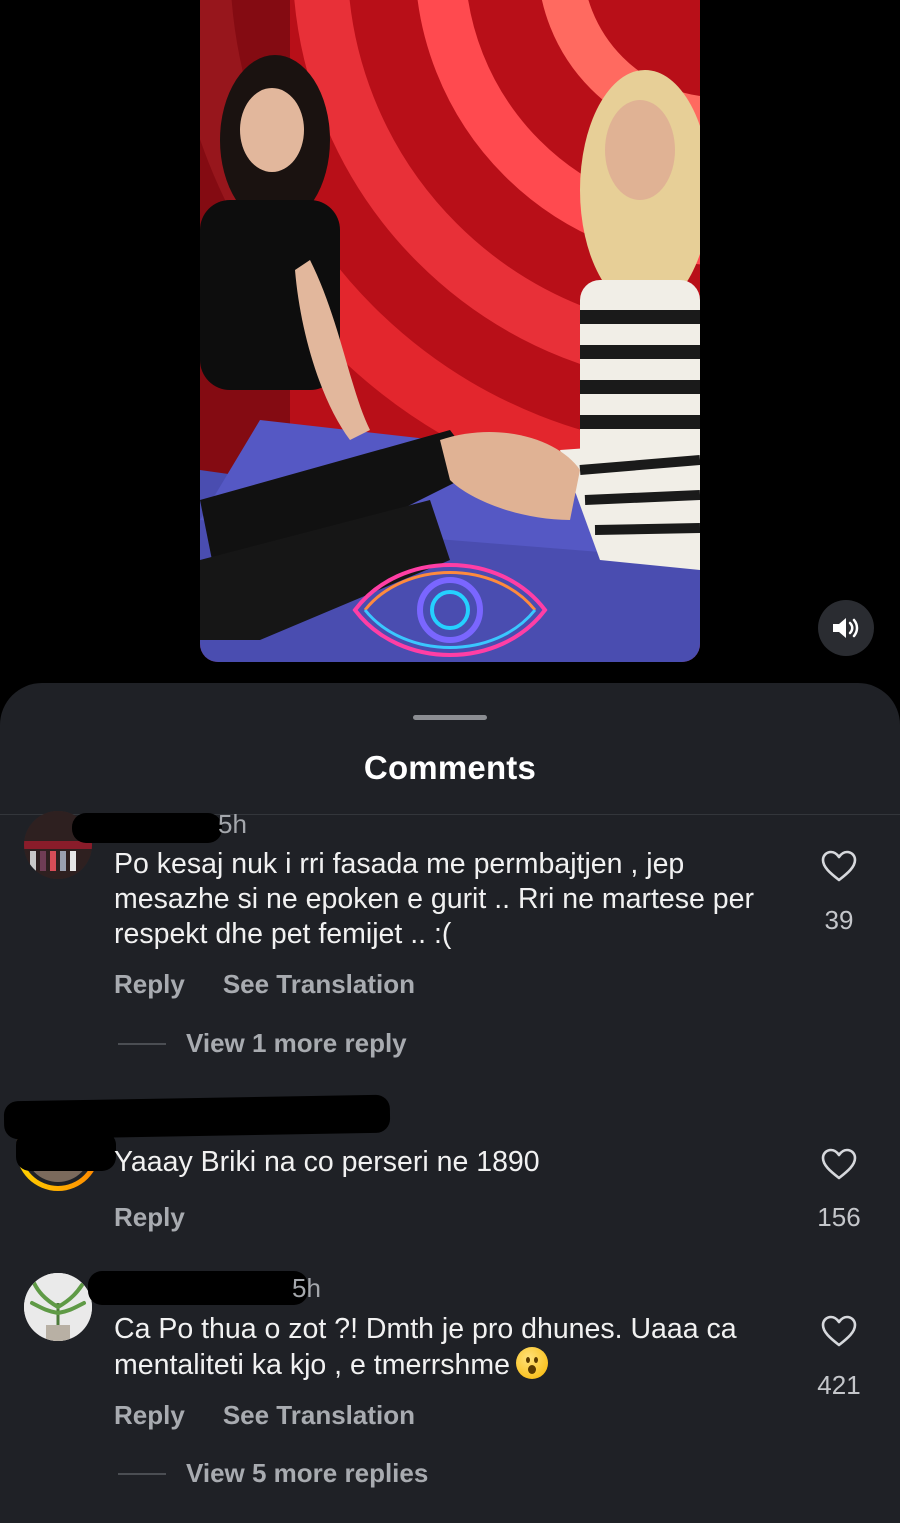 Image resolution: width=900 pixels, height=1523 pixels. Describe the element at coordinates (296, 1043) in the screenshot. I see `view-replies-label: View 1 more reply` at that location.